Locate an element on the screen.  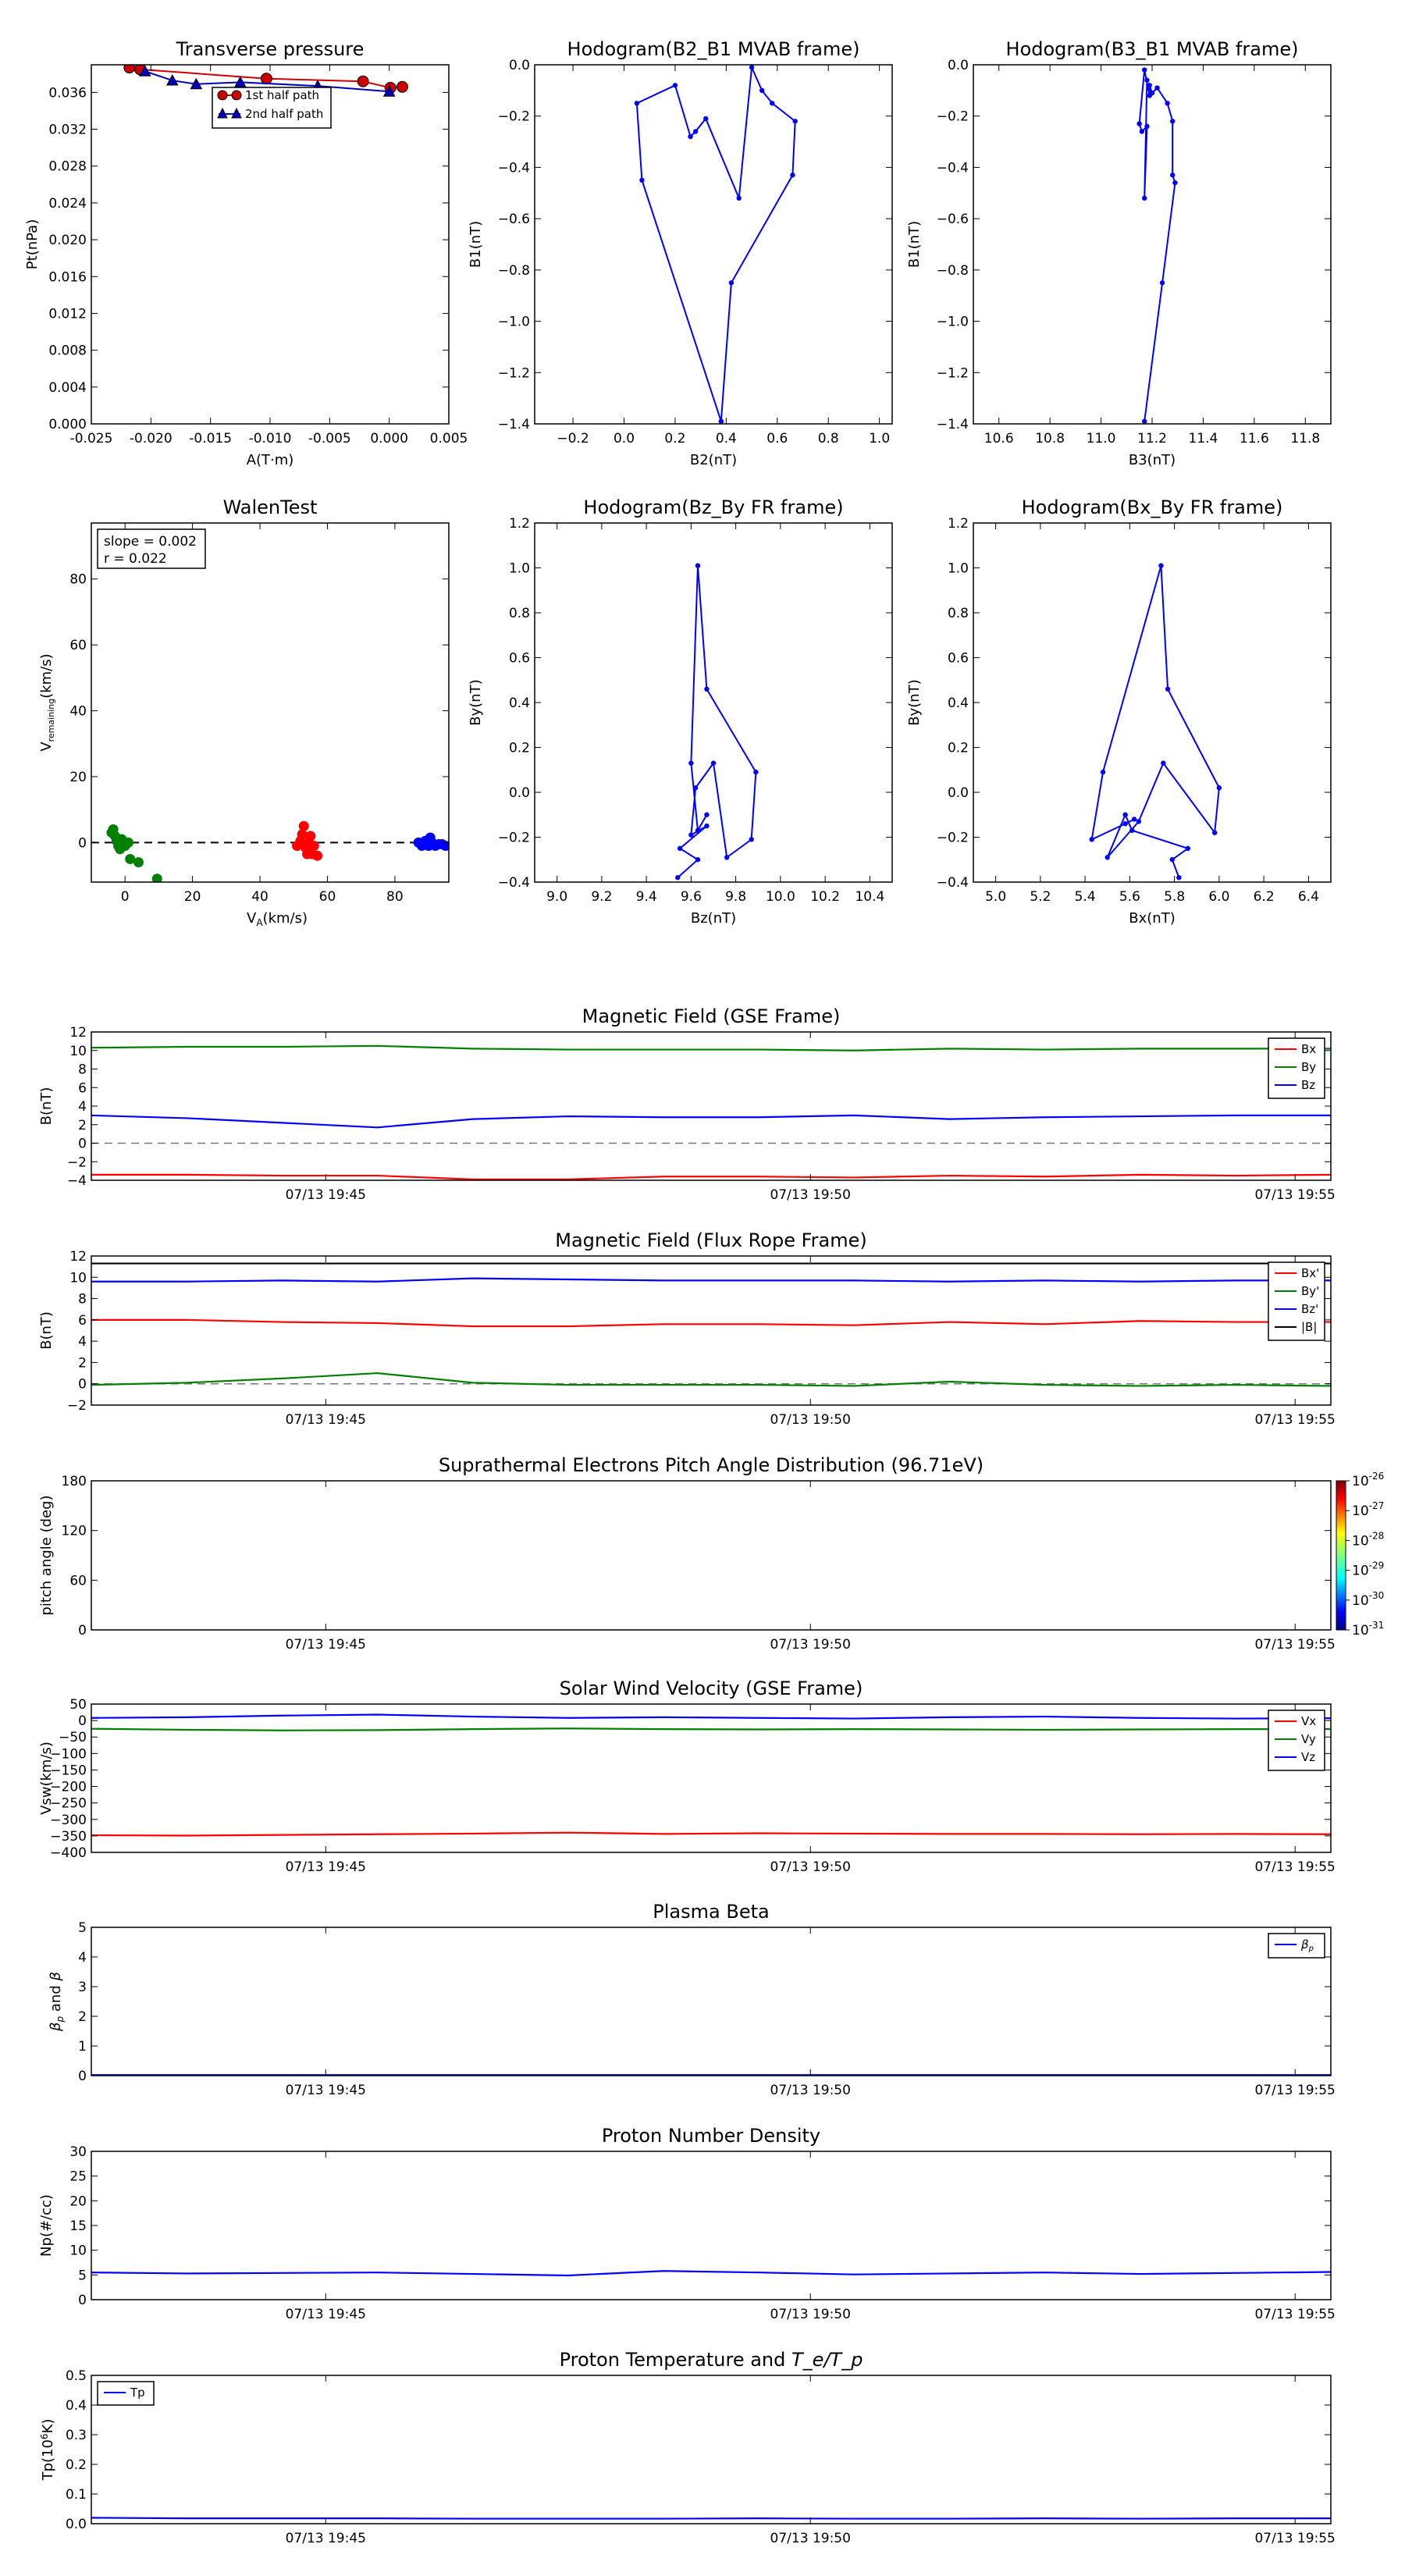
y-tick-label: 0.4 is located at coordinates (959, 703).